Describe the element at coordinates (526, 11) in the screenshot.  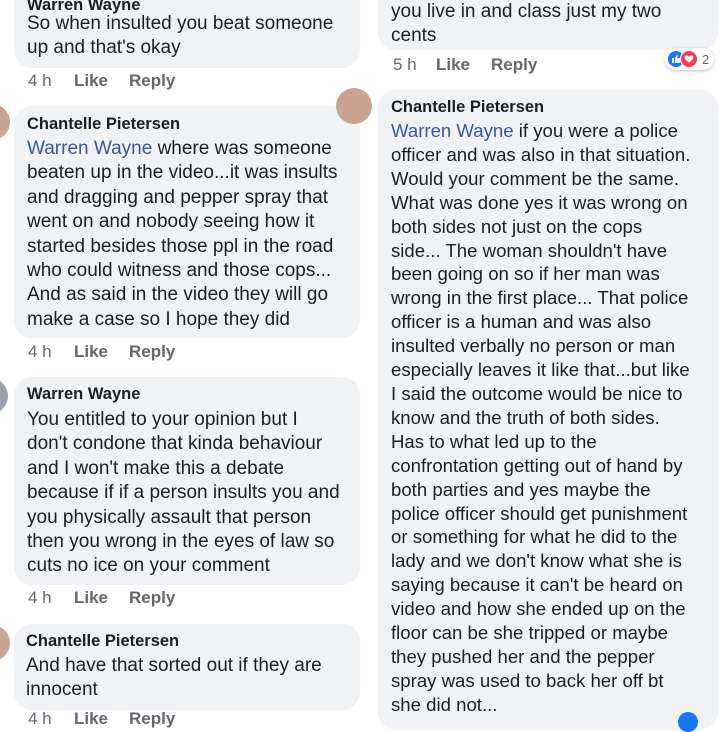
I see `comment-line: you live in and class just my two` at that location.